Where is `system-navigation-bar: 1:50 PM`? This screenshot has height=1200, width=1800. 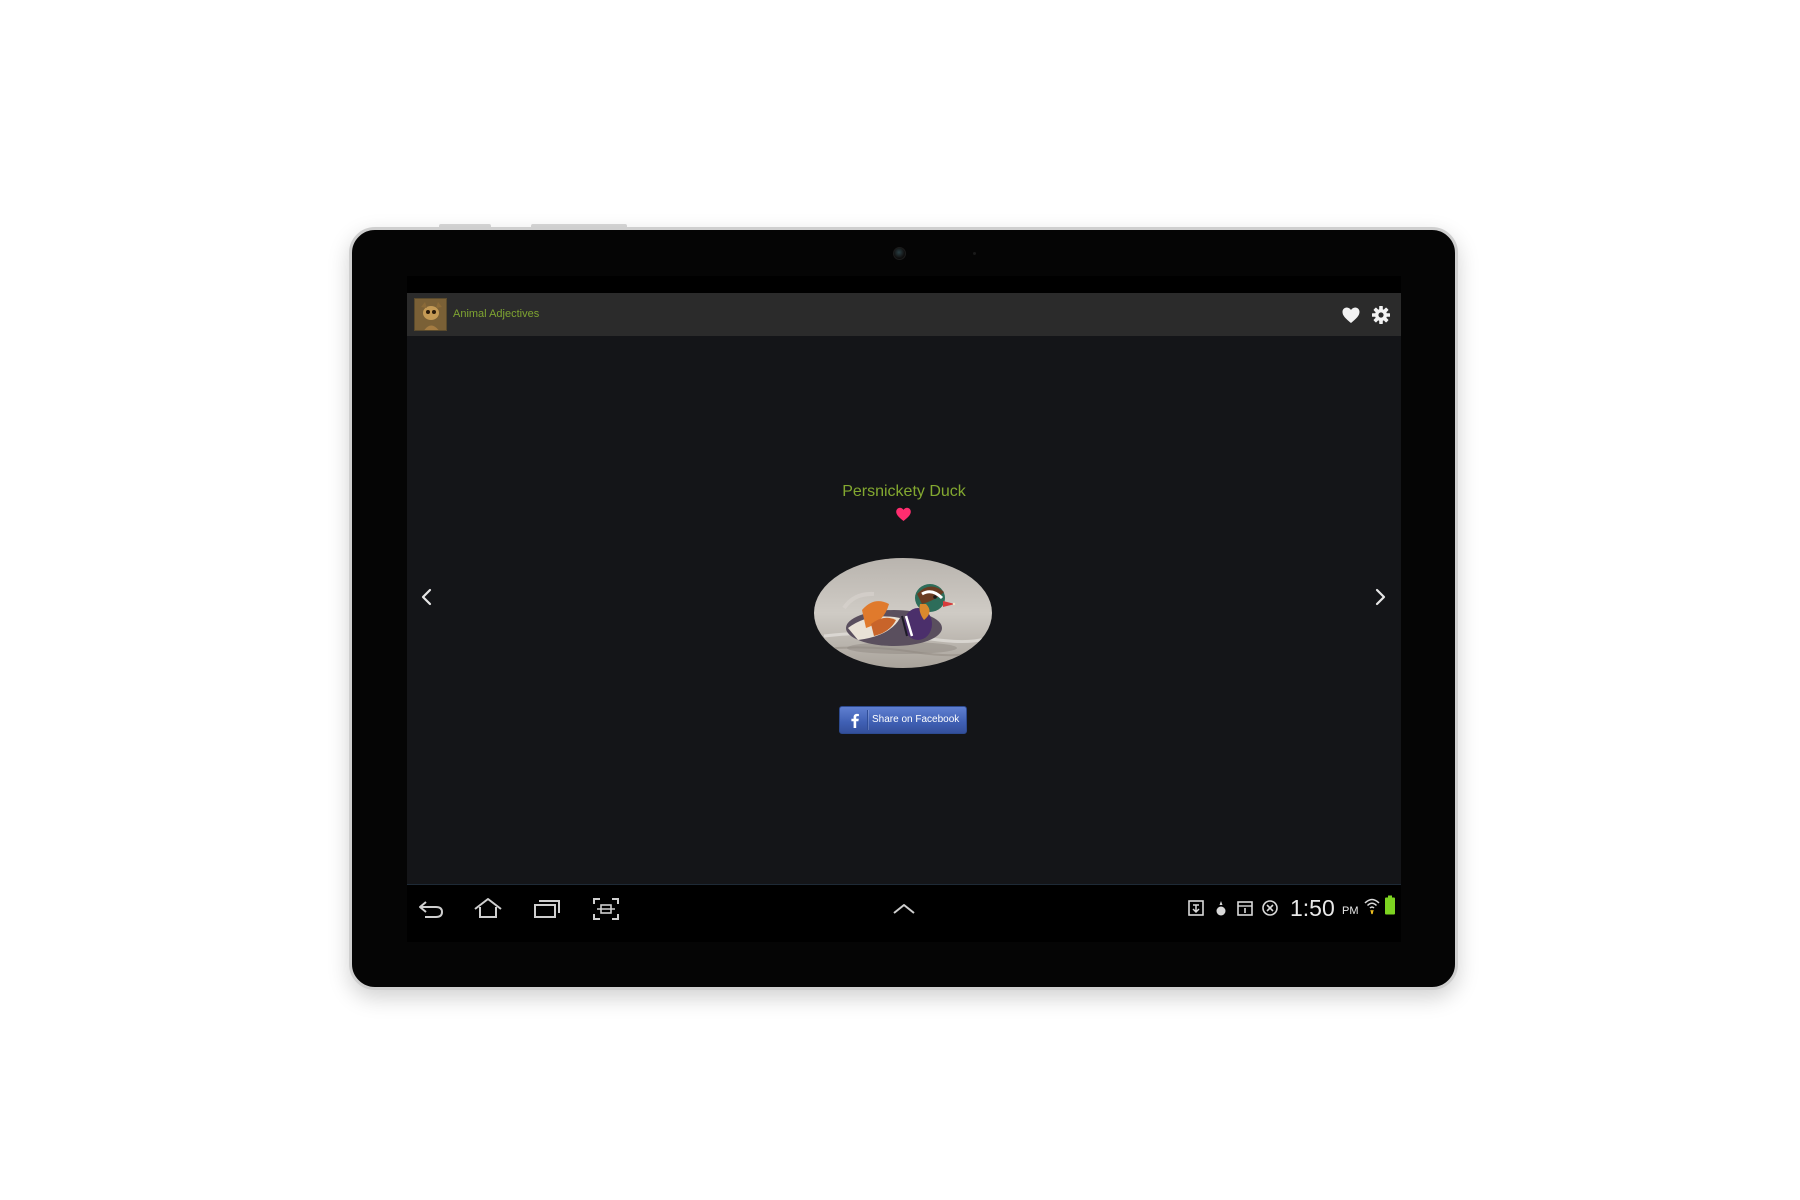 system-navigation-bar: 1:50 PM is located at coordinates (904, 913).